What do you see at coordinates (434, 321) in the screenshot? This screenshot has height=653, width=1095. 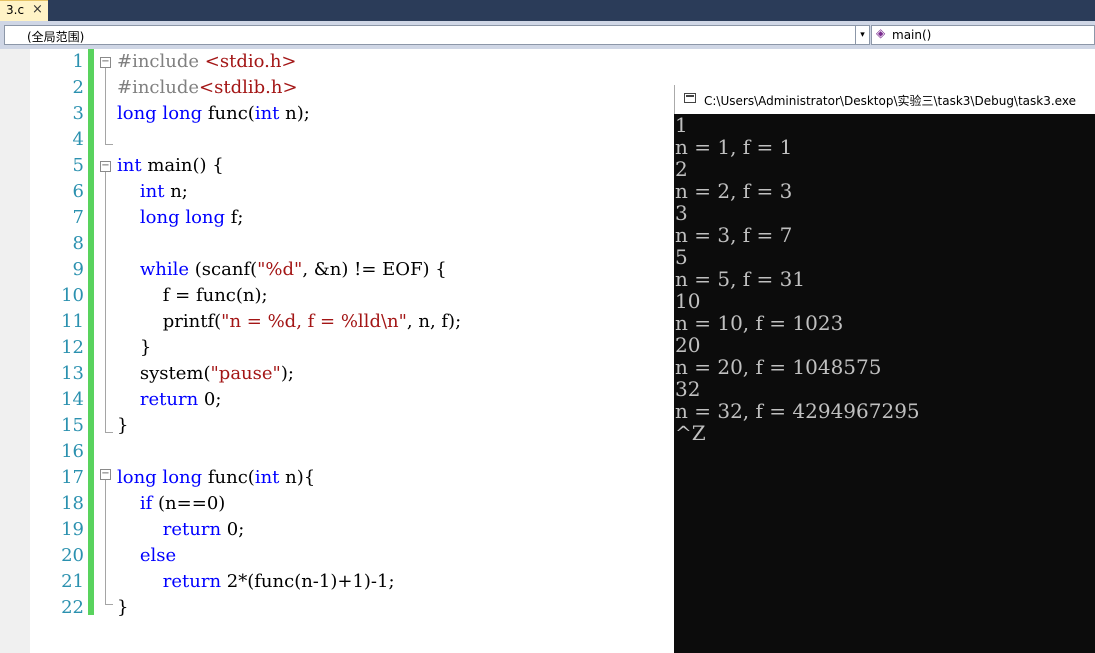 I see `code-token: , n, f);` at bounding box center [434, 321].